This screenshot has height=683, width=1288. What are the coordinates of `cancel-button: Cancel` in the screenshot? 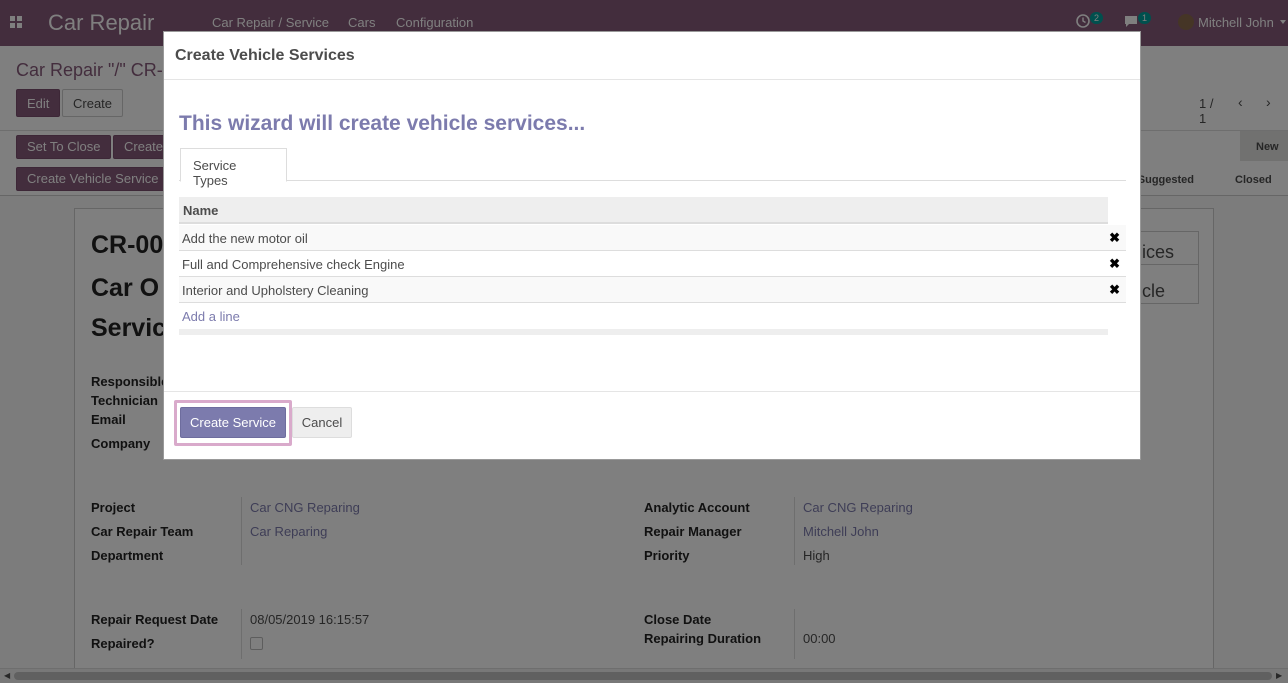 It's located at (322, 422).